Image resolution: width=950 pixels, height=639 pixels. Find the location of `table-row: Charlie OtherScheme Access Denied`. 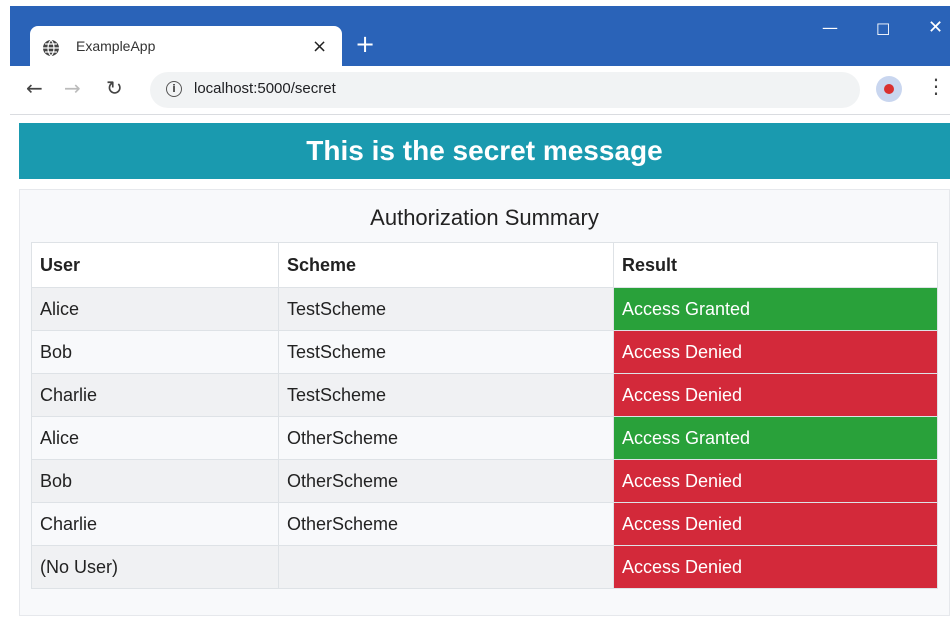

table-row: Charlie OtherScheme Access Denied is located at coordinates (484, 524).